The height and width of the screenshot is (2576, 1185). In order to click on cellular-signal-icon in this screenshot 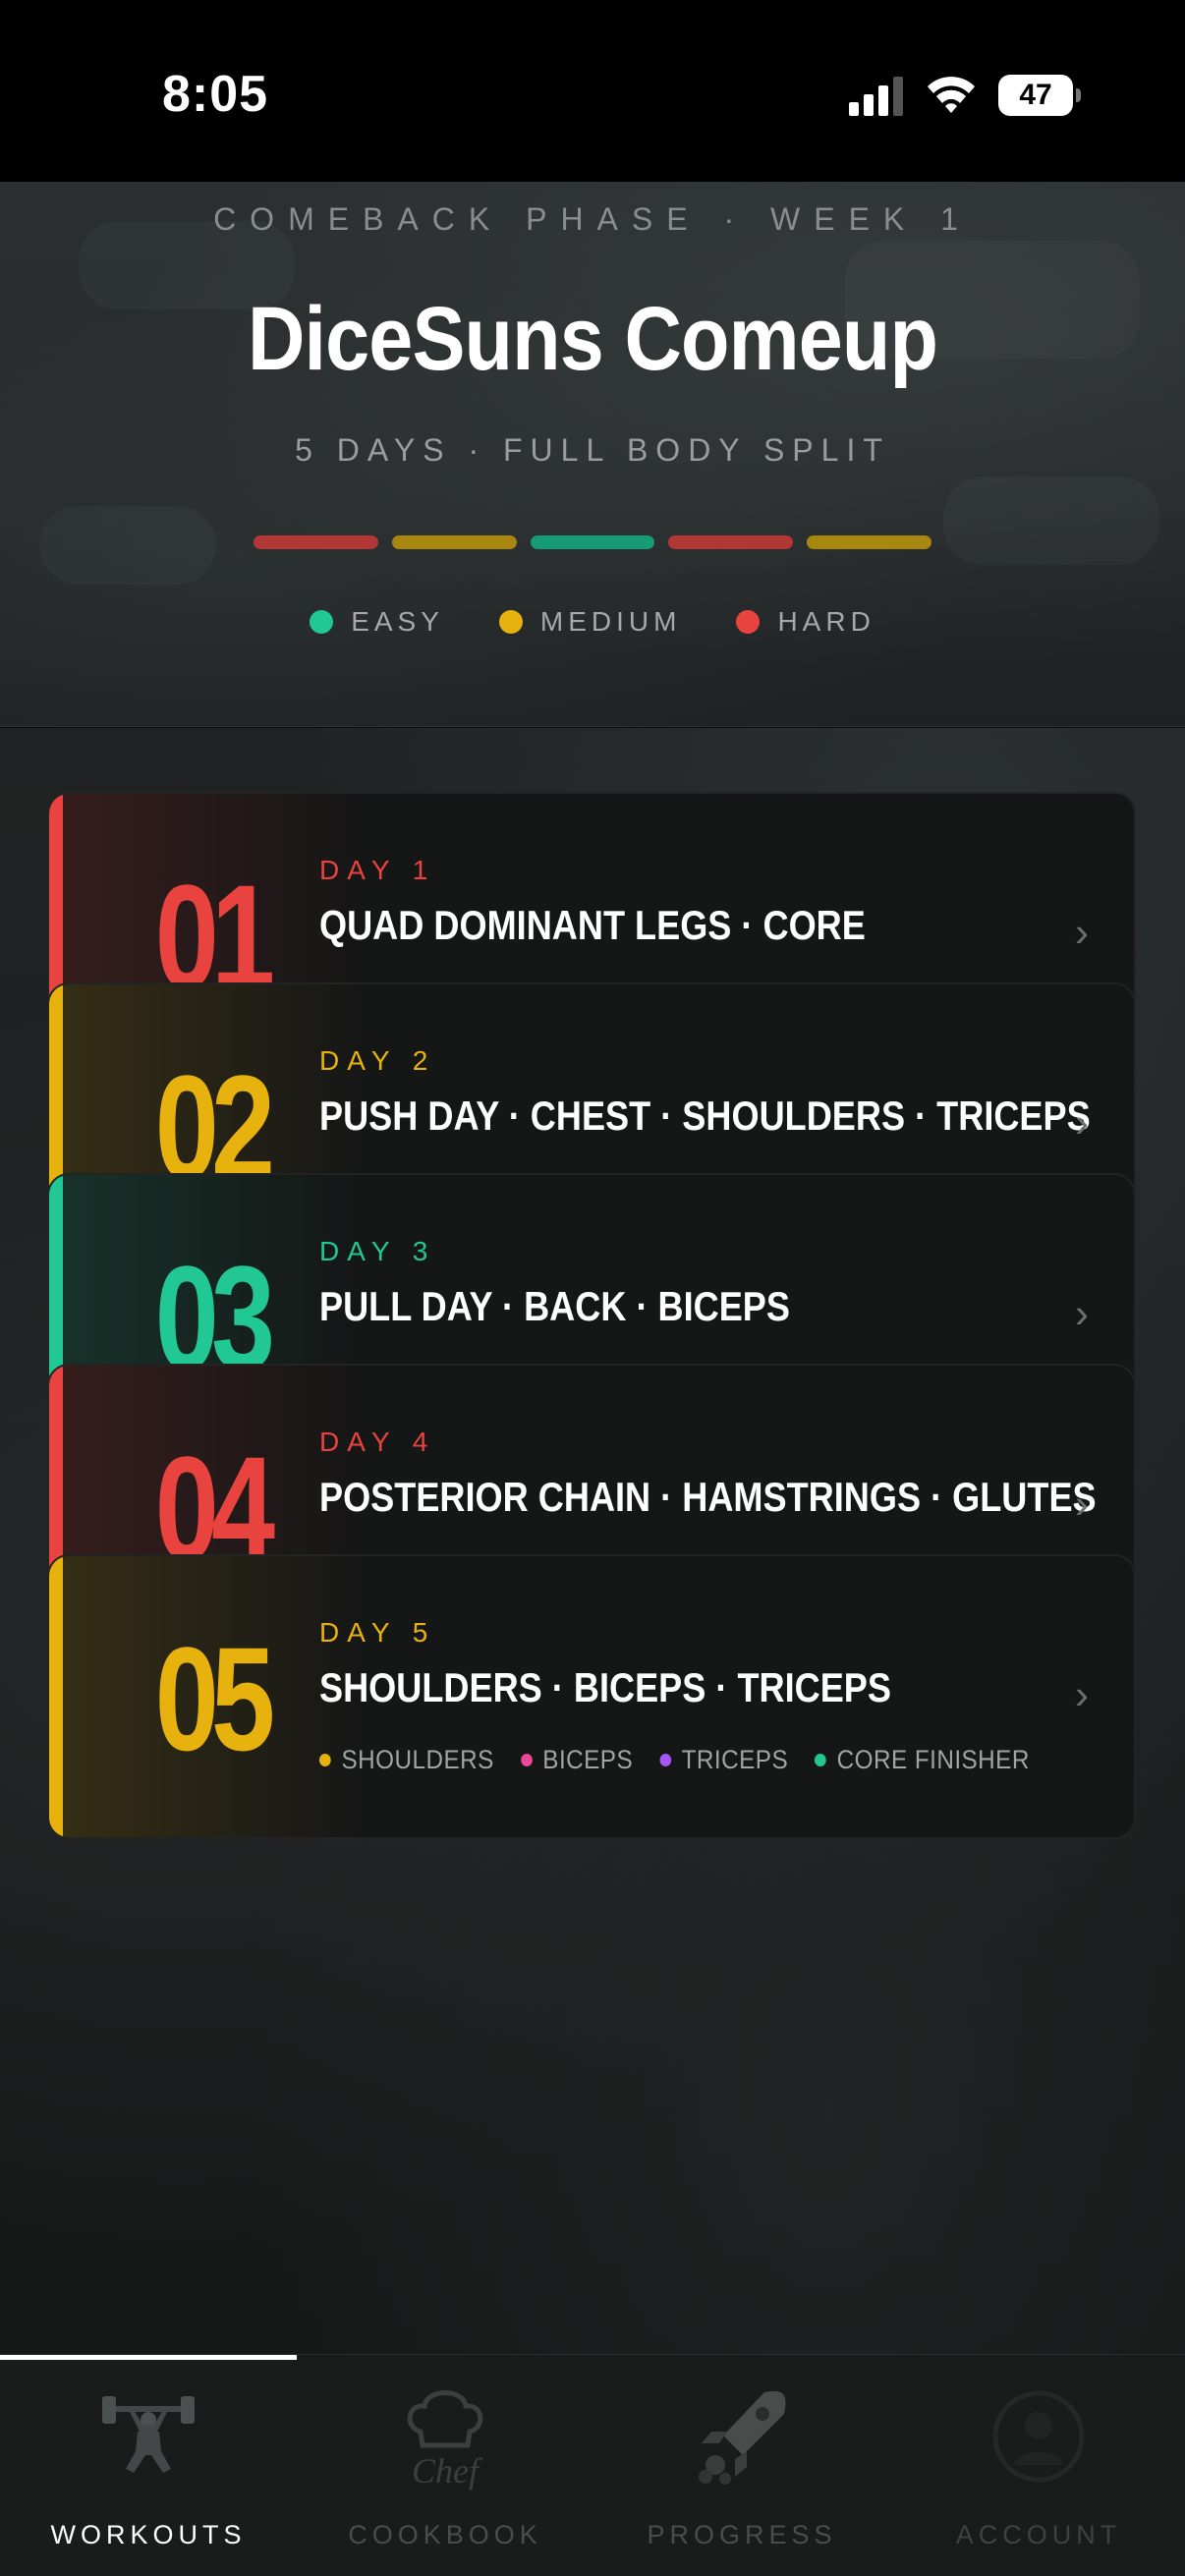, I will do `click(876, 96)`.